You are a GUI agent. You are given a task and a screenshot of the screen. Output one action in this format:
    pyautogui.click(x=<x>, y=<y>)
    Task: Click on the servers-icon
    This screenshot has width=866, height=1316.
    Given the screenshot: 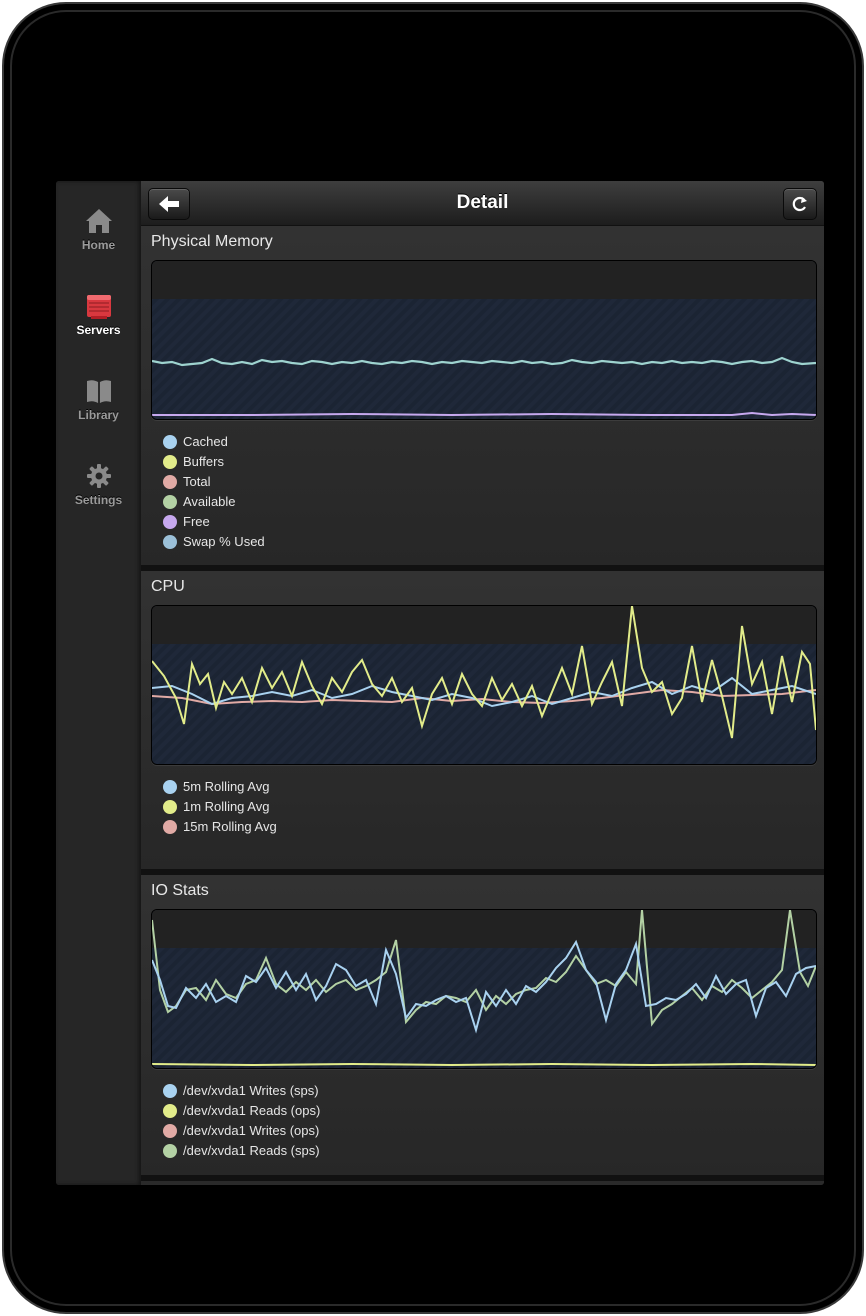 What is the action you would take?
    pyautogui.click(x=99, y=306)
    